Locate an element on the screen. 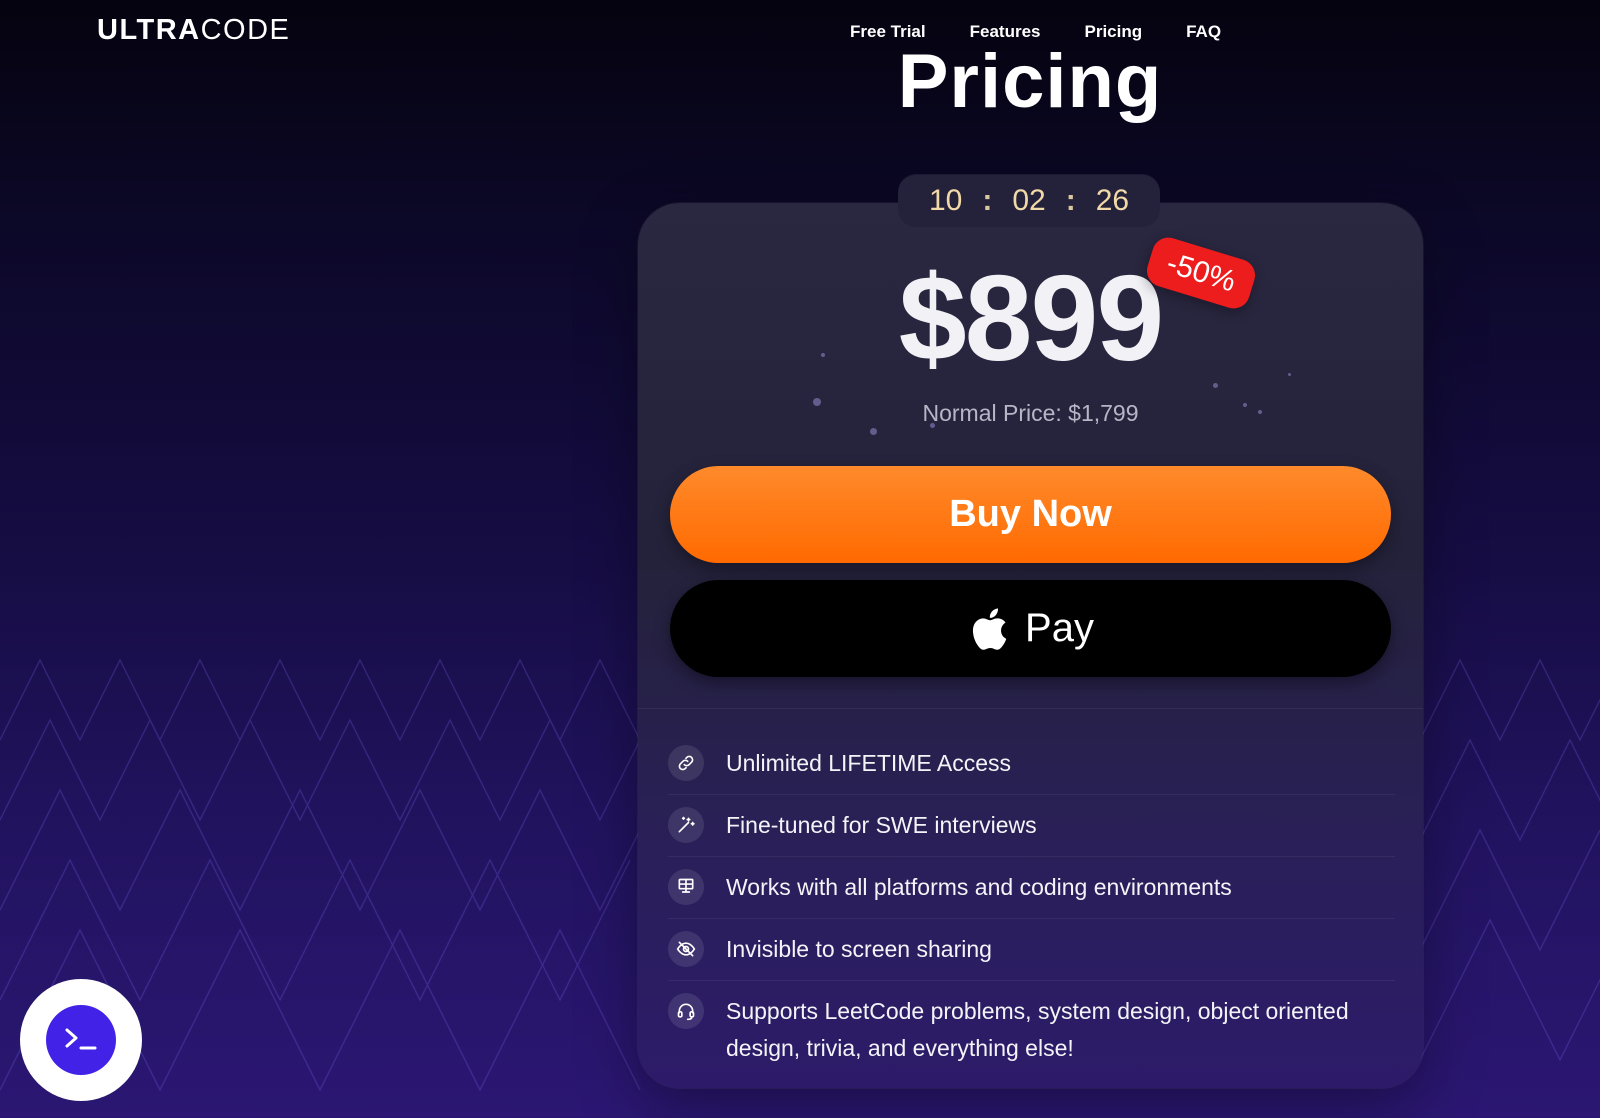 The height and width of the screenshot is (1118, 1600). buy-now-button: Buy Now is located at coordinates (1030, 514).